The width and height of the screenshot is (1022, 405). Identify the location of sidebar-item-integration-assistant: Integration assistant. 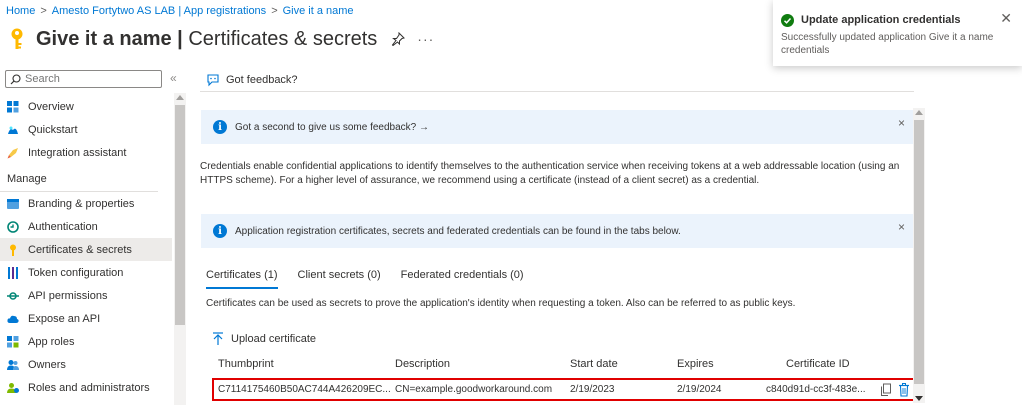
(86, 152).